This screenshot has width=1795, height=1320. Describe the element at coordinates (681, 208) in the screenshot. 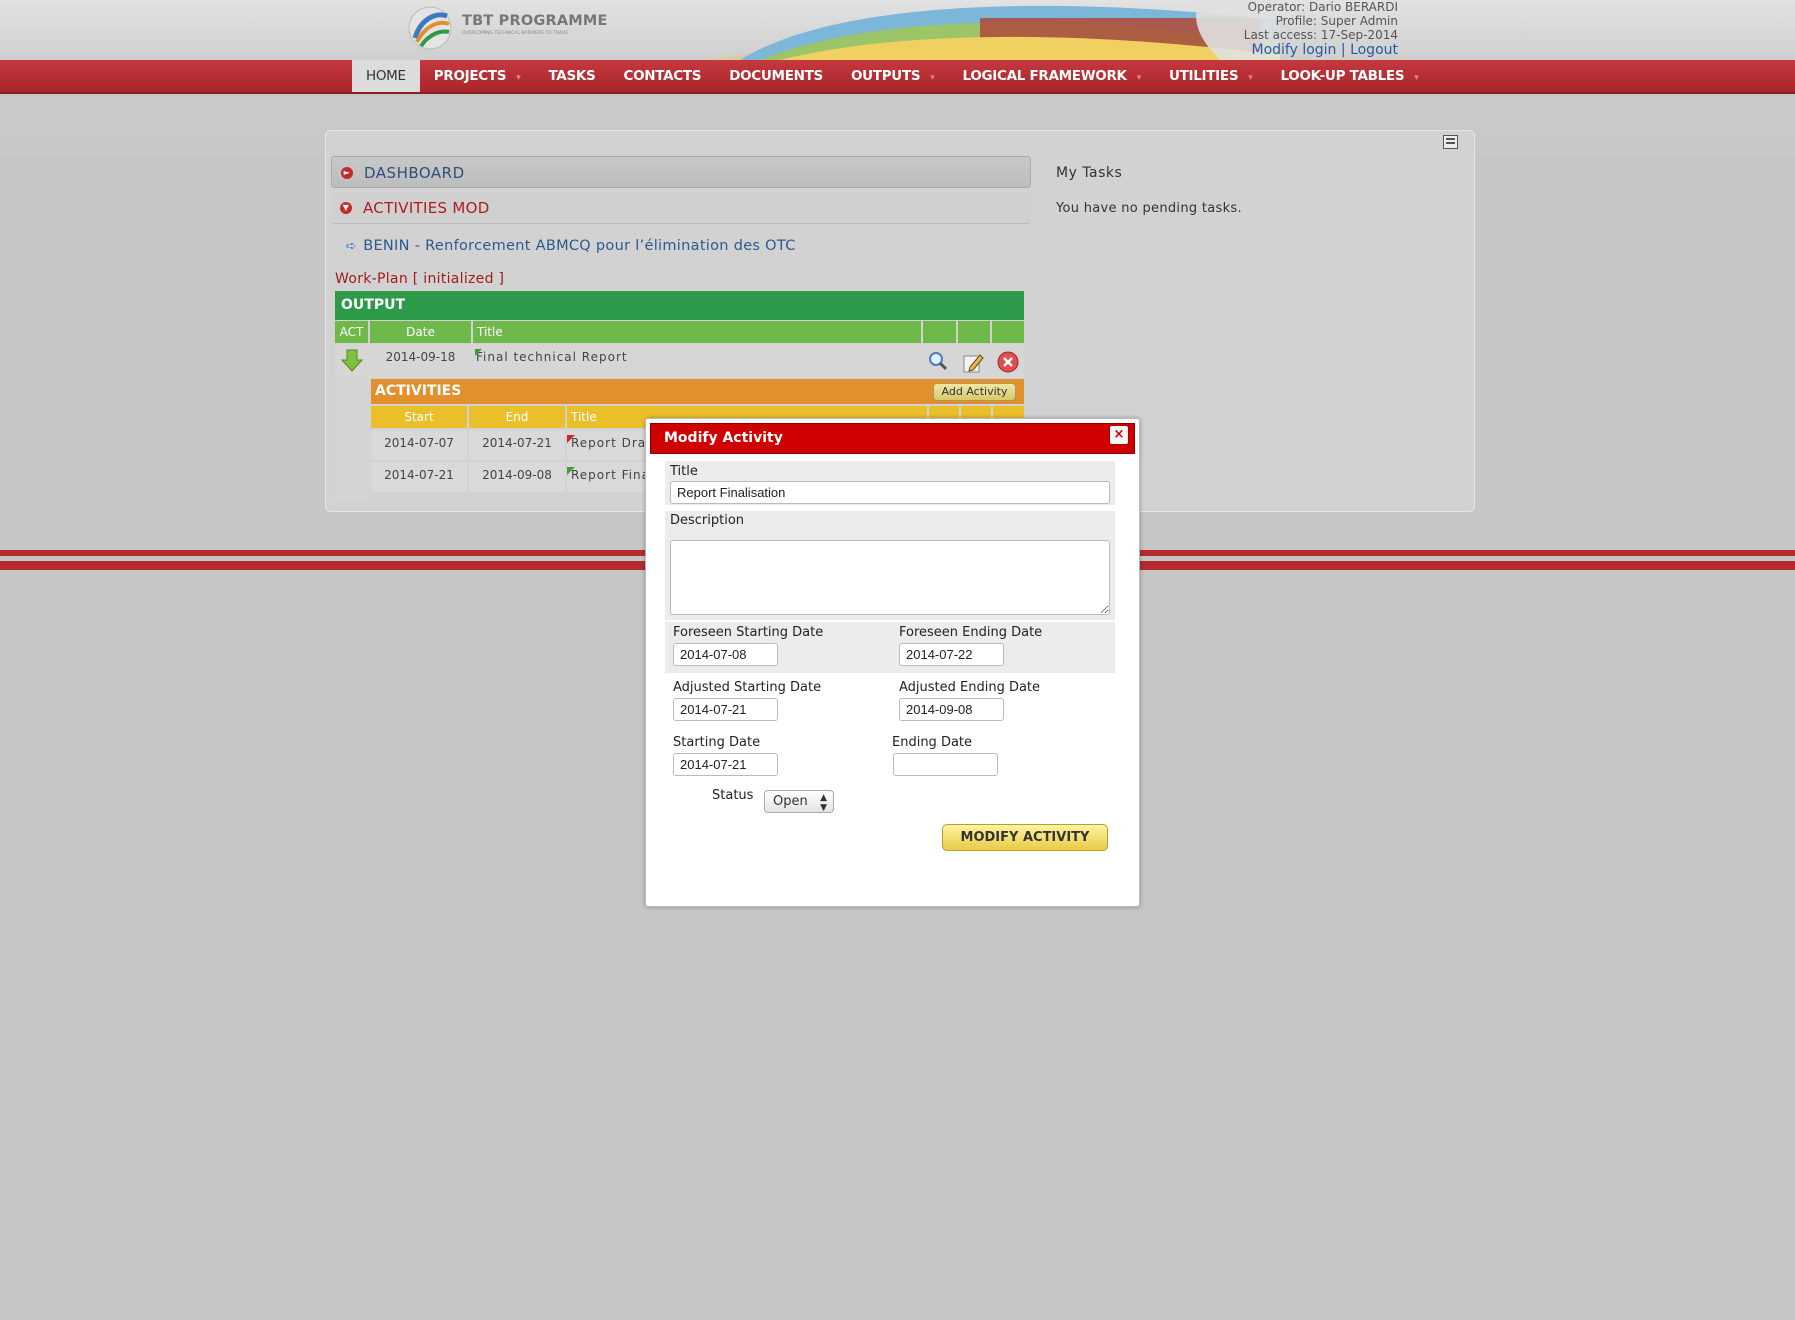

I see `accordion-activities-mod: ▼ ACTIVITIES MOD` at that location.